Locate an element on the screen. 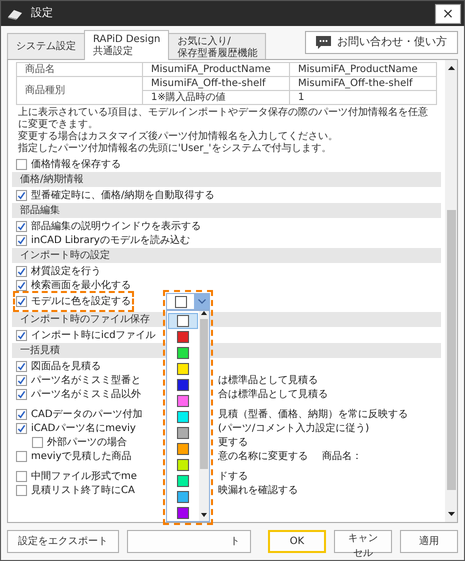 The width and height of the screenshot is (465, 561). checkbox-label: ドする is located at coordinates (233, 477).